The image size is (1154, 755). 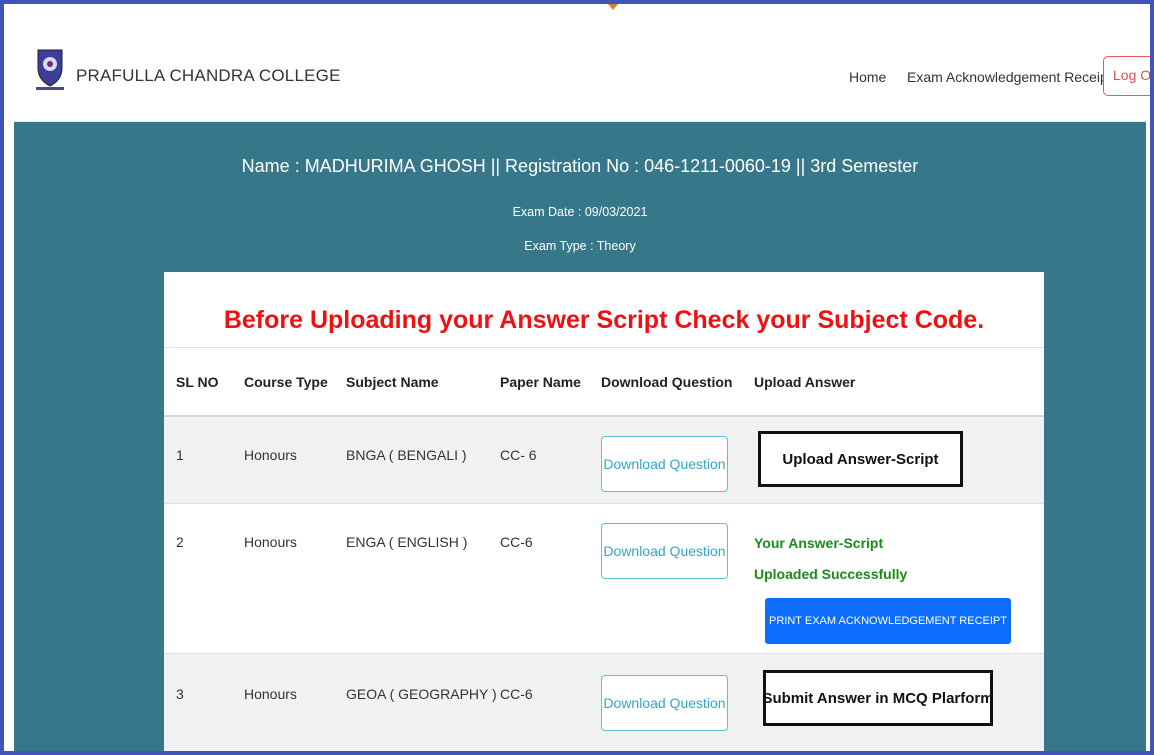 What do you see at coordinates (180, 694) in the screenshot?
I see `row-sl-no: 3` at bounding box center [180, 694].